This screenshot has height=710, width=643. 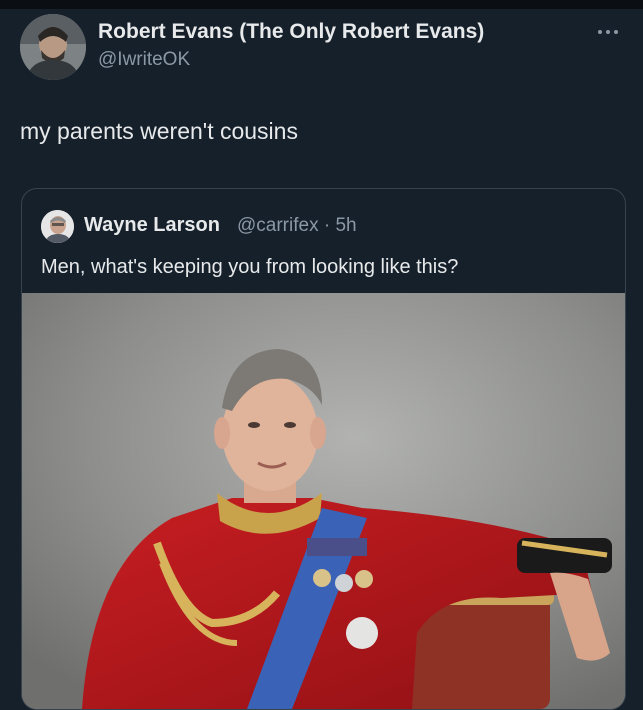 I want to click on quote-author-avatar-image, so click(x=57, y=226).